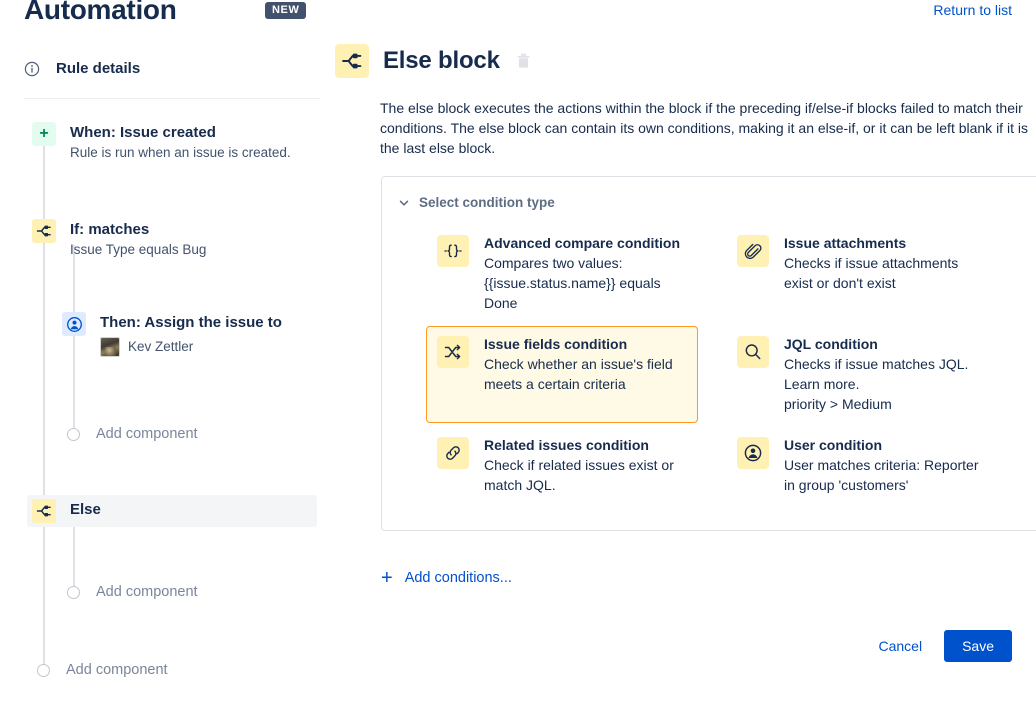 The height and width of the screenshot is (724, 1036). Describe the element at coordinates (100, 12) in the screenshot. I see `page-title: Automation` at that location.